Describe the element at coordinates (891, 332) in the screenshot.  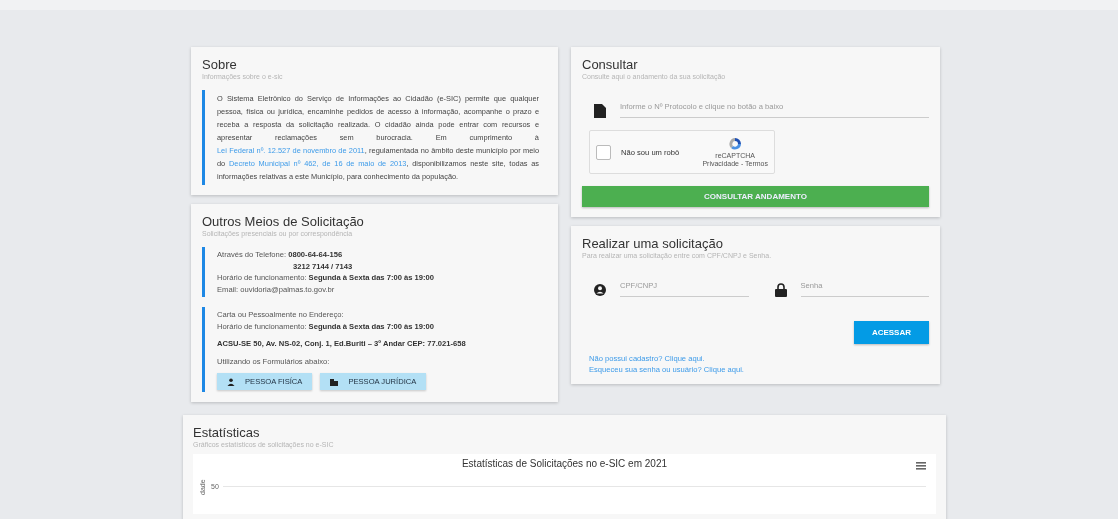
I see `login-button: ACESSAR` at that location.